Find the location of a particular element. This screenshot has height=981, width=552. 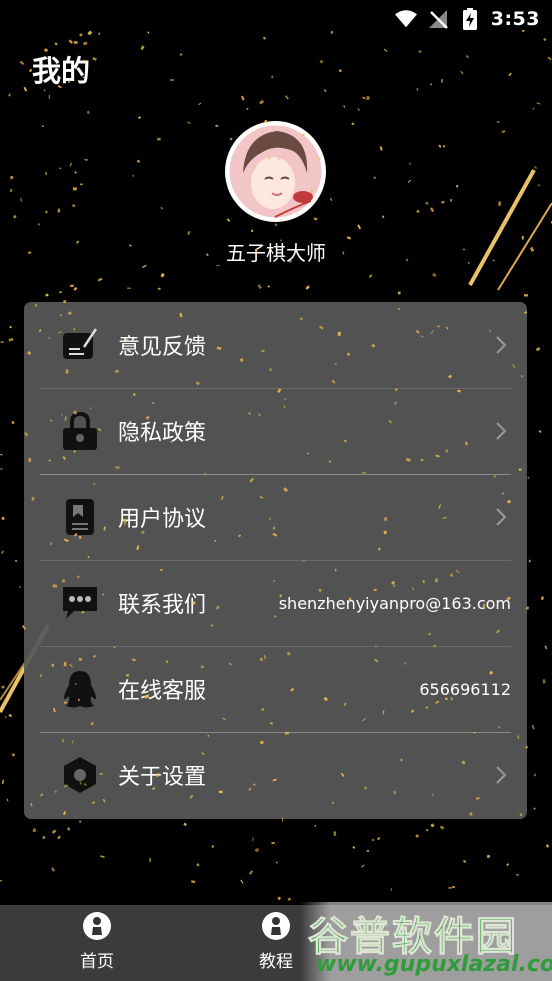

watermark-url: www.gupuxlazal.com is located at coordinates (434, 964).